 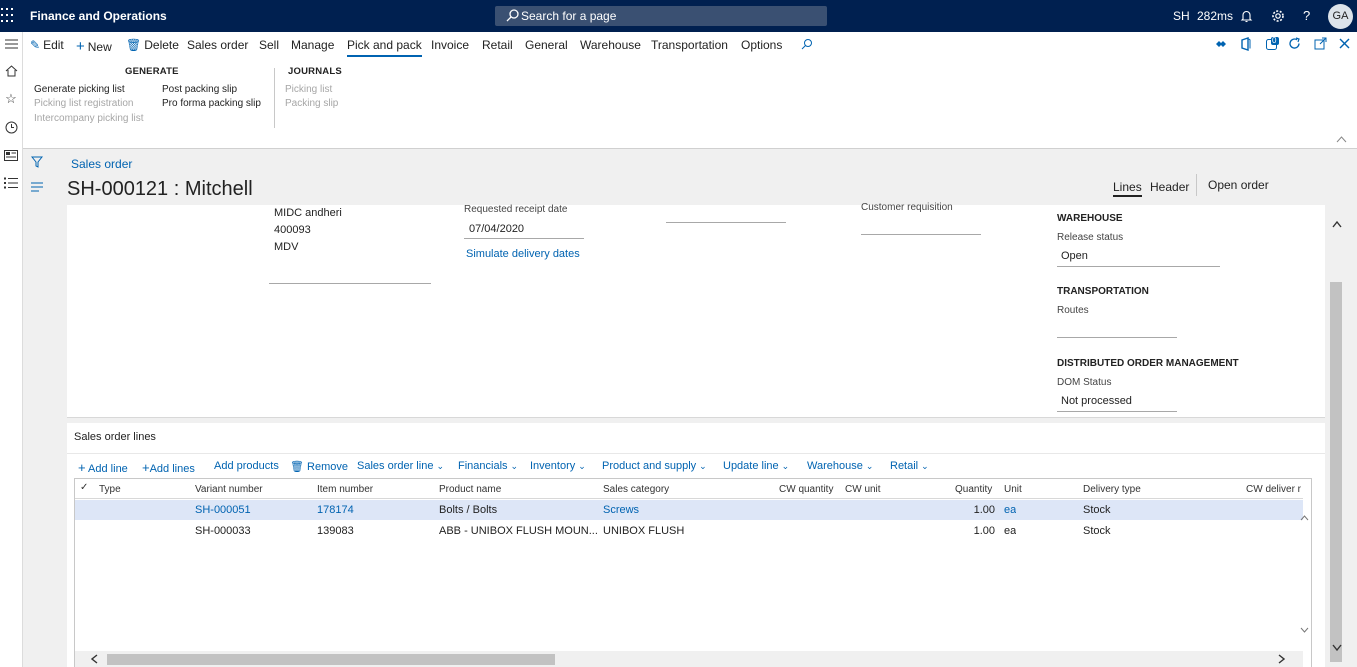 What do you see at coordinates (7, 16) in the screenshot?
I see `app-launcher-icon` at bounding box center [7, 16].